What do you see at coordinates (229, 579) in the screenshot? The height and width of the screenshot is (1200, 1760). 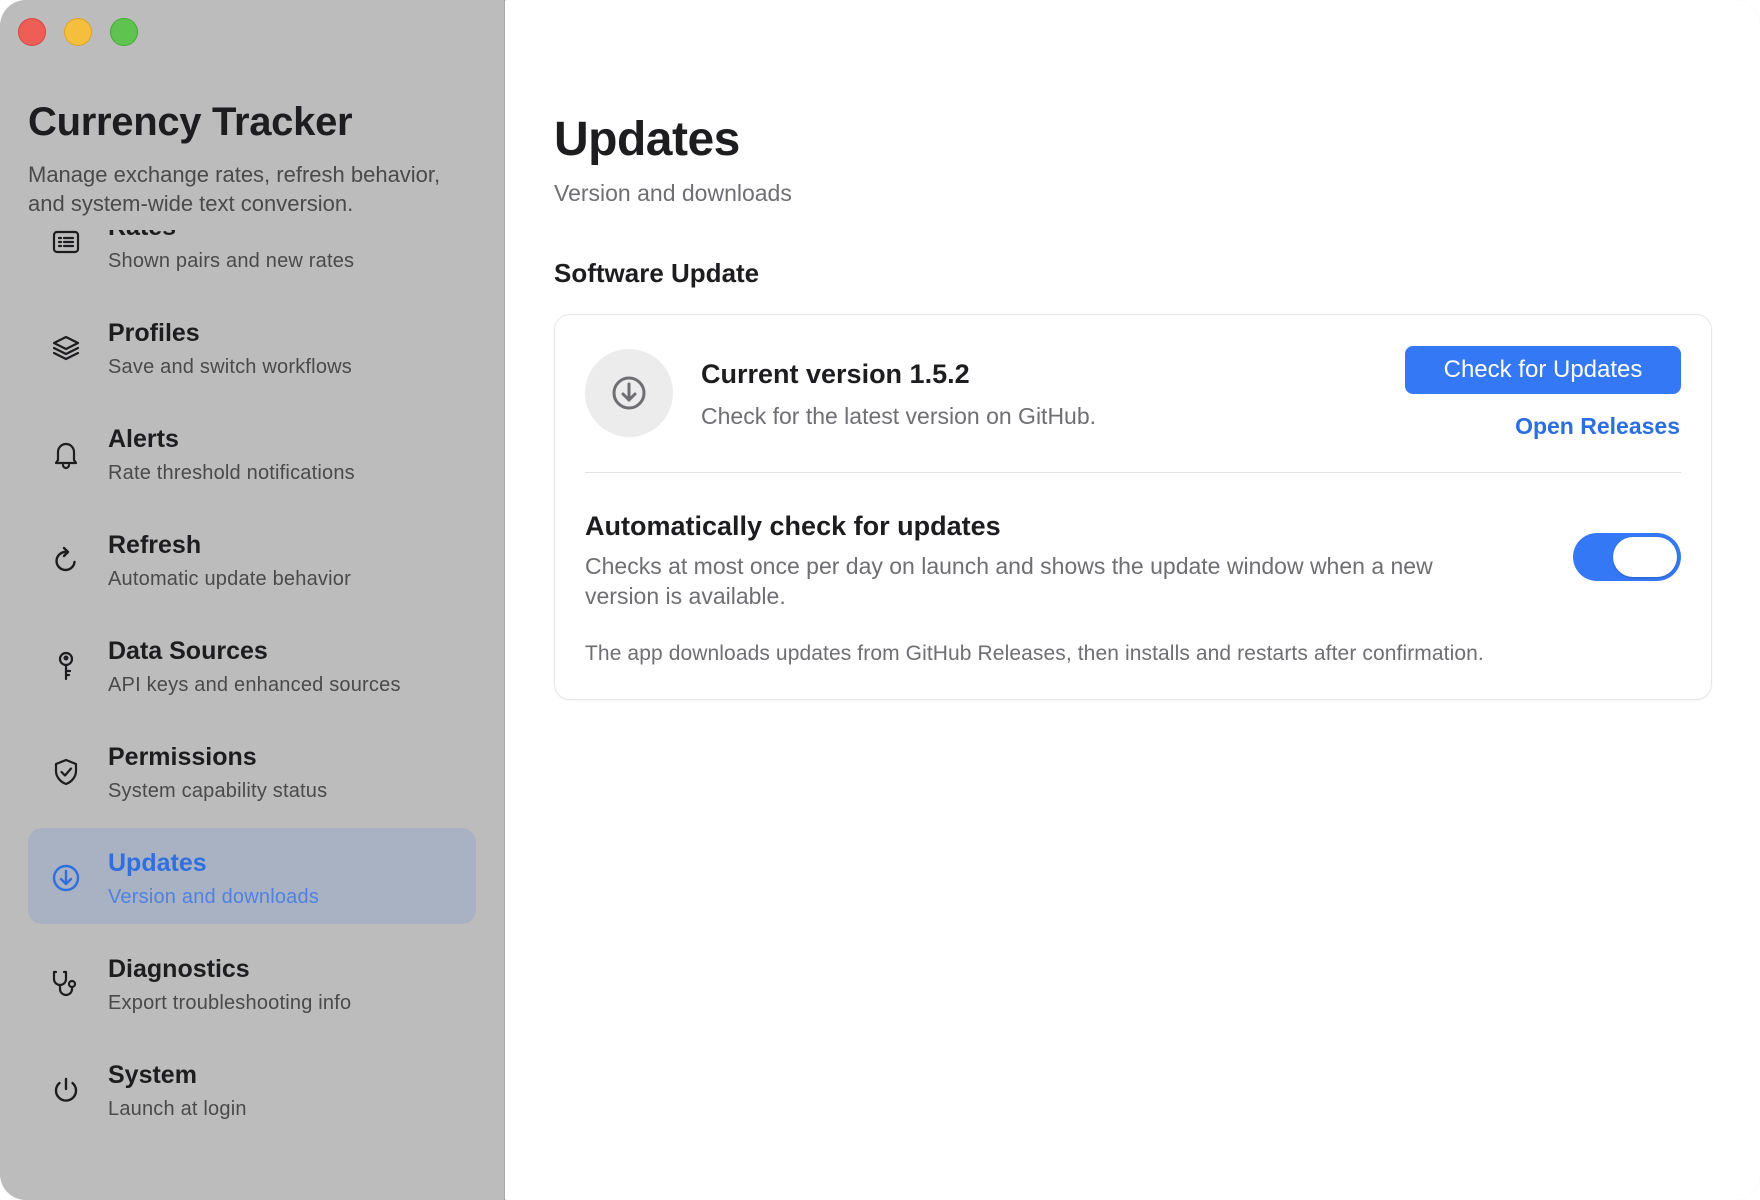 I see `sidebar-item-description: Automatic update behavior` at bounding box center [229, 579].